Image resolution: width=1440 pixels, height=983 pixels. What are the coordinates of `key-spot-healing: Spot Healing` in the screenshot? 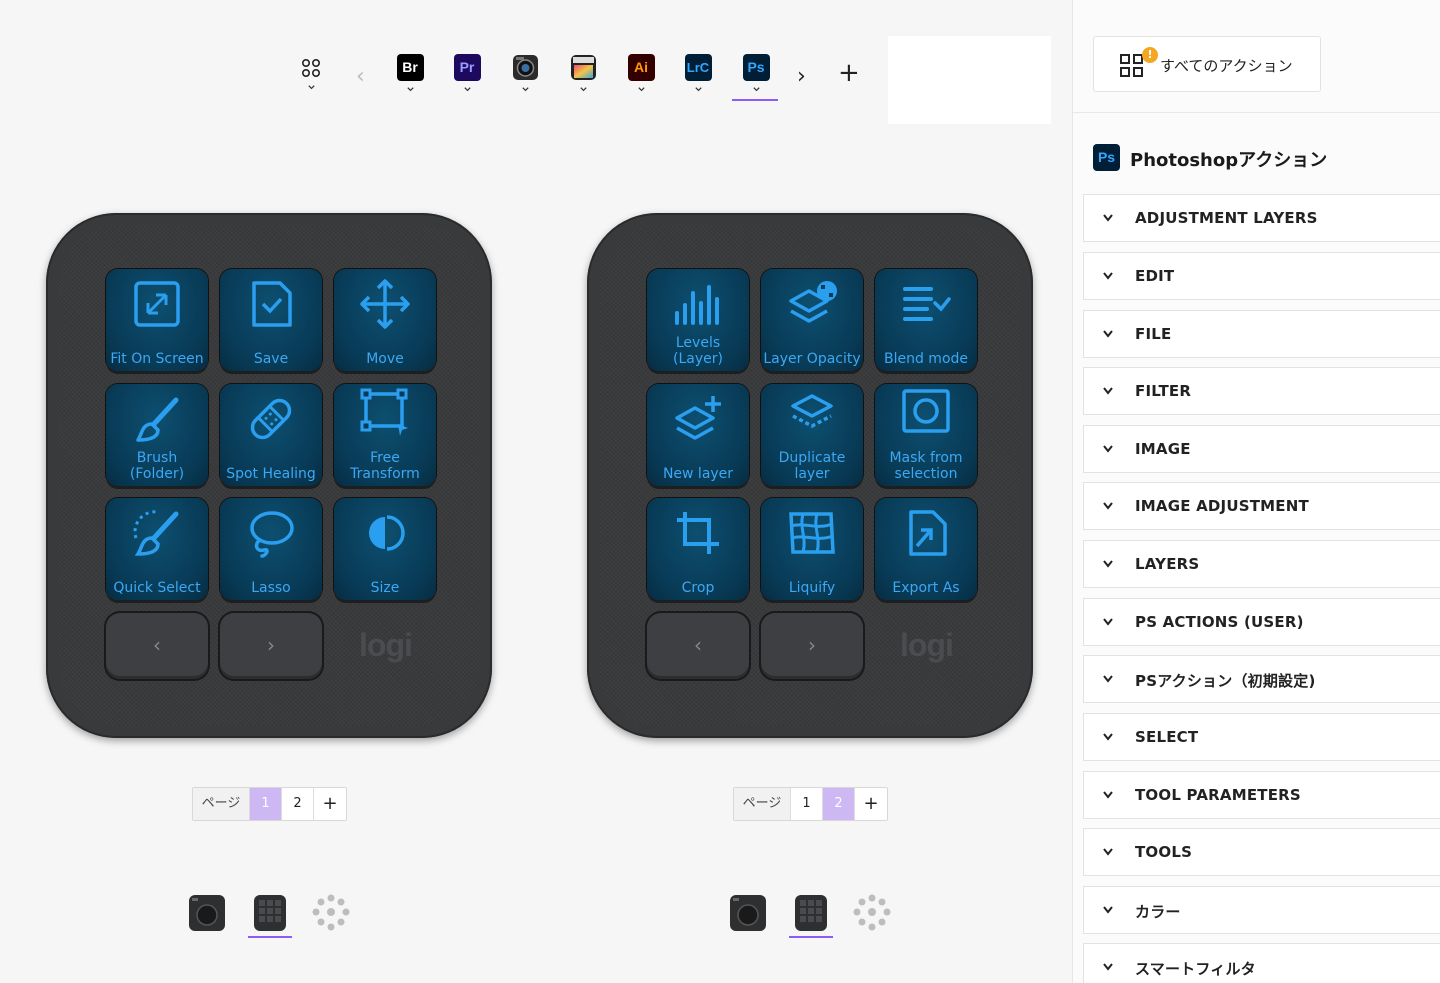 It's located at (271, 435).